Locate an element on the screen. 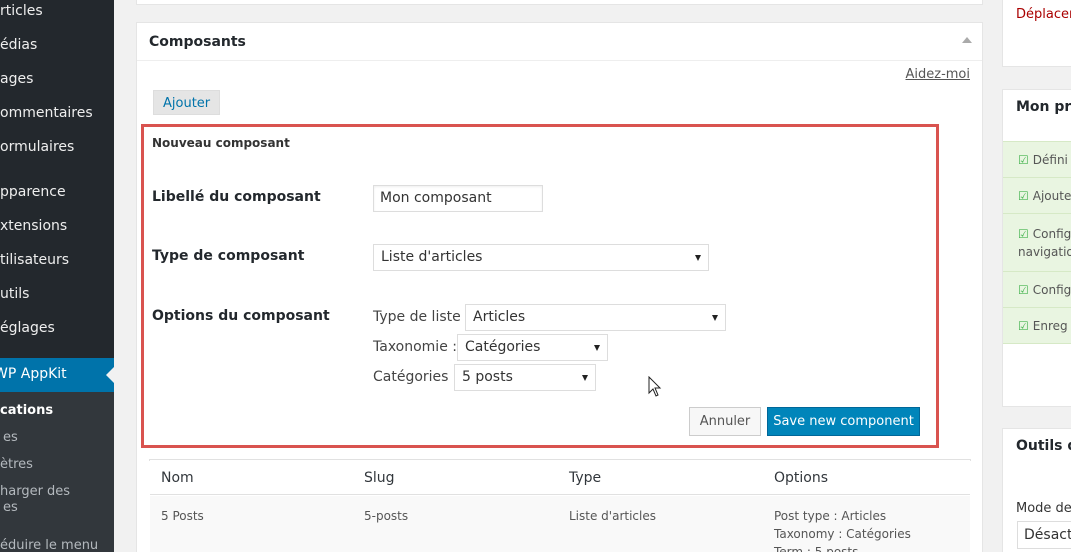 The width and height of the screenshot is (1071, 552). panel-header: Composants is located at coordinates (559, 42).